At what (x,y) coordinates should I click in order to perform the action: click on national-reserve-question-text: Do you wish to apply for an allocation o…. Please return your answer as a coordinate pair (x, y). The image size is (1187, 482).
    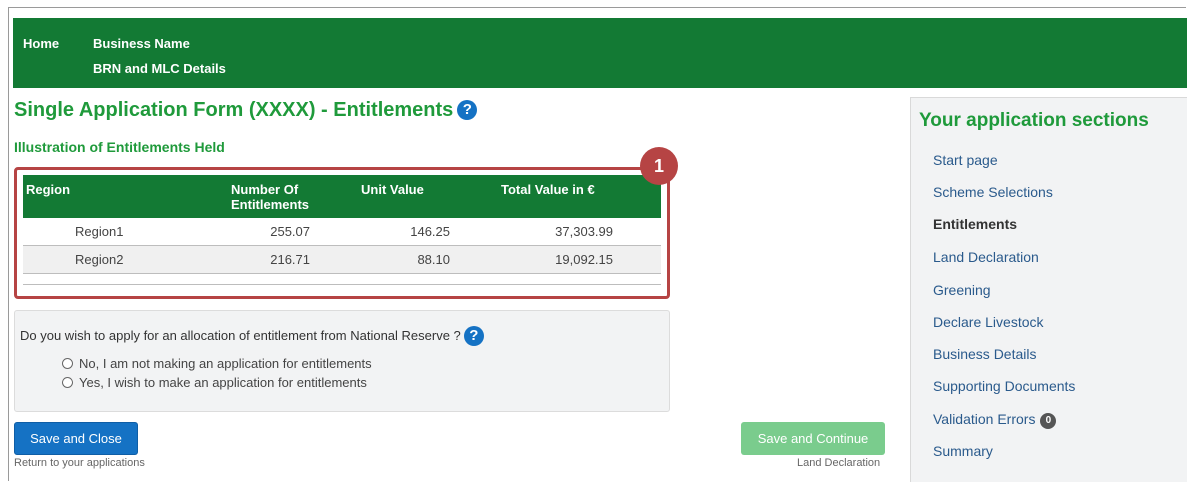
    Looking at the image, I should click on (240, 335).